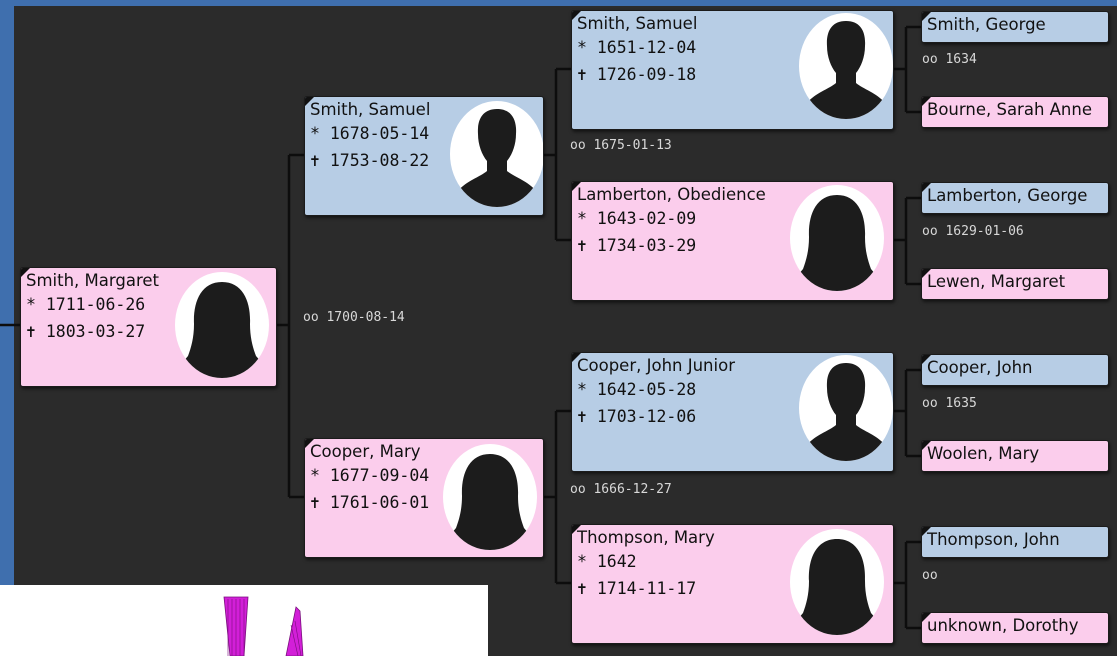 The image size is (1117, 656). What do you see at coordinates (637, 588) in the screenshot?
I see `death-date: ✝ 1714-11-17` at bounding box center [637, 588].